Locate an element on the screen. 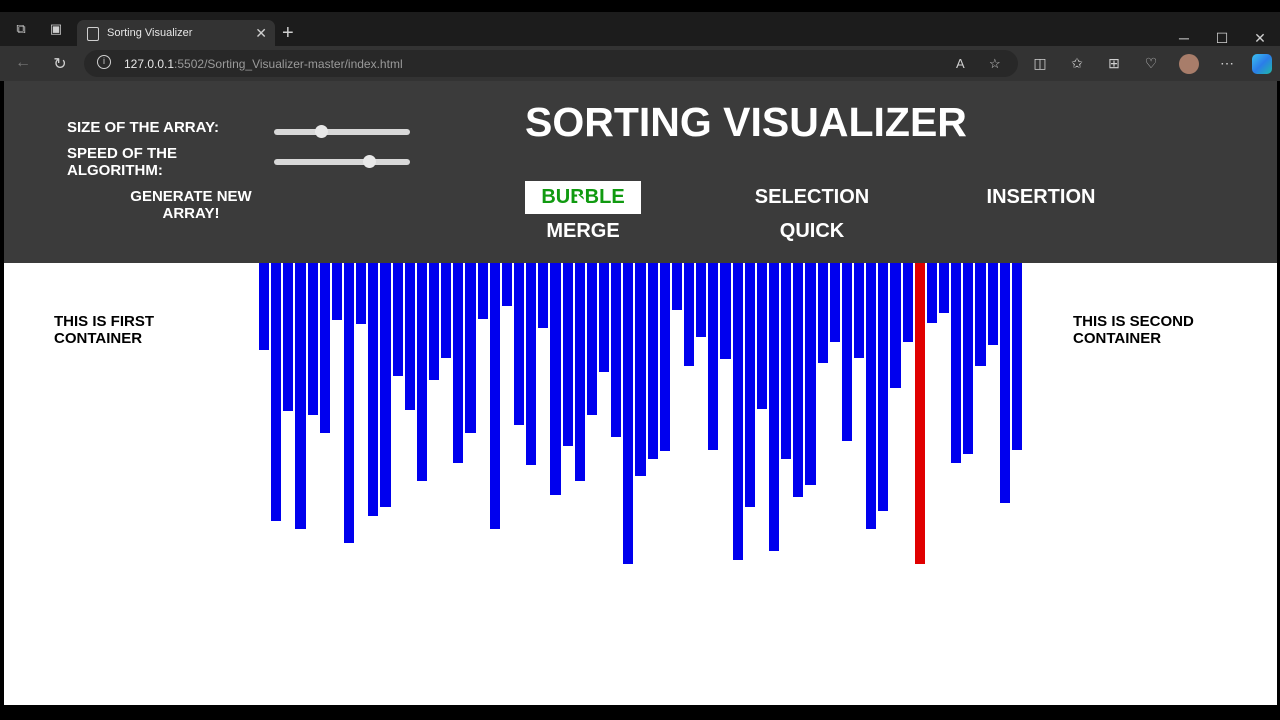 Image resolution: width=1280 pixels, height=720 pixels. browser-tab: Sorting Visualizer ✕ is located at coordinates (176, 34).